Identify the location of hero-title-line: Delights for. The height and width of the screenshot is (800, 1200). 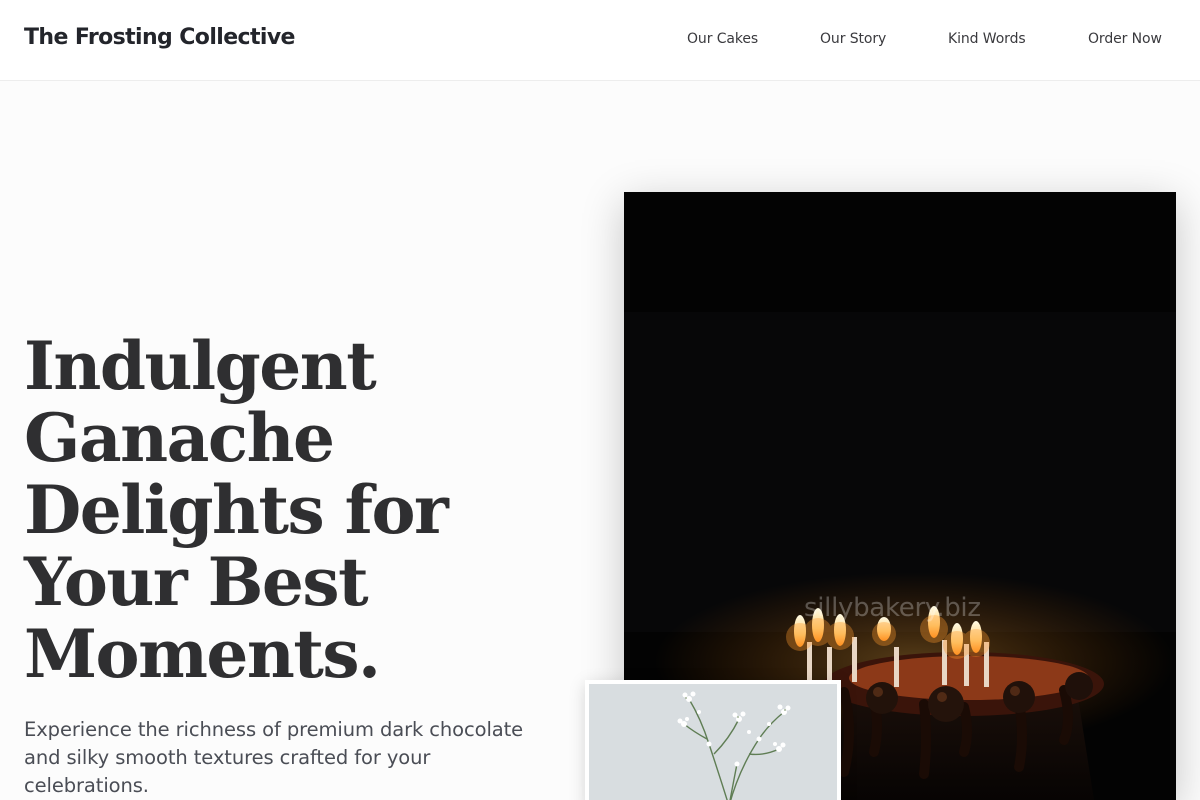
(236, 510).